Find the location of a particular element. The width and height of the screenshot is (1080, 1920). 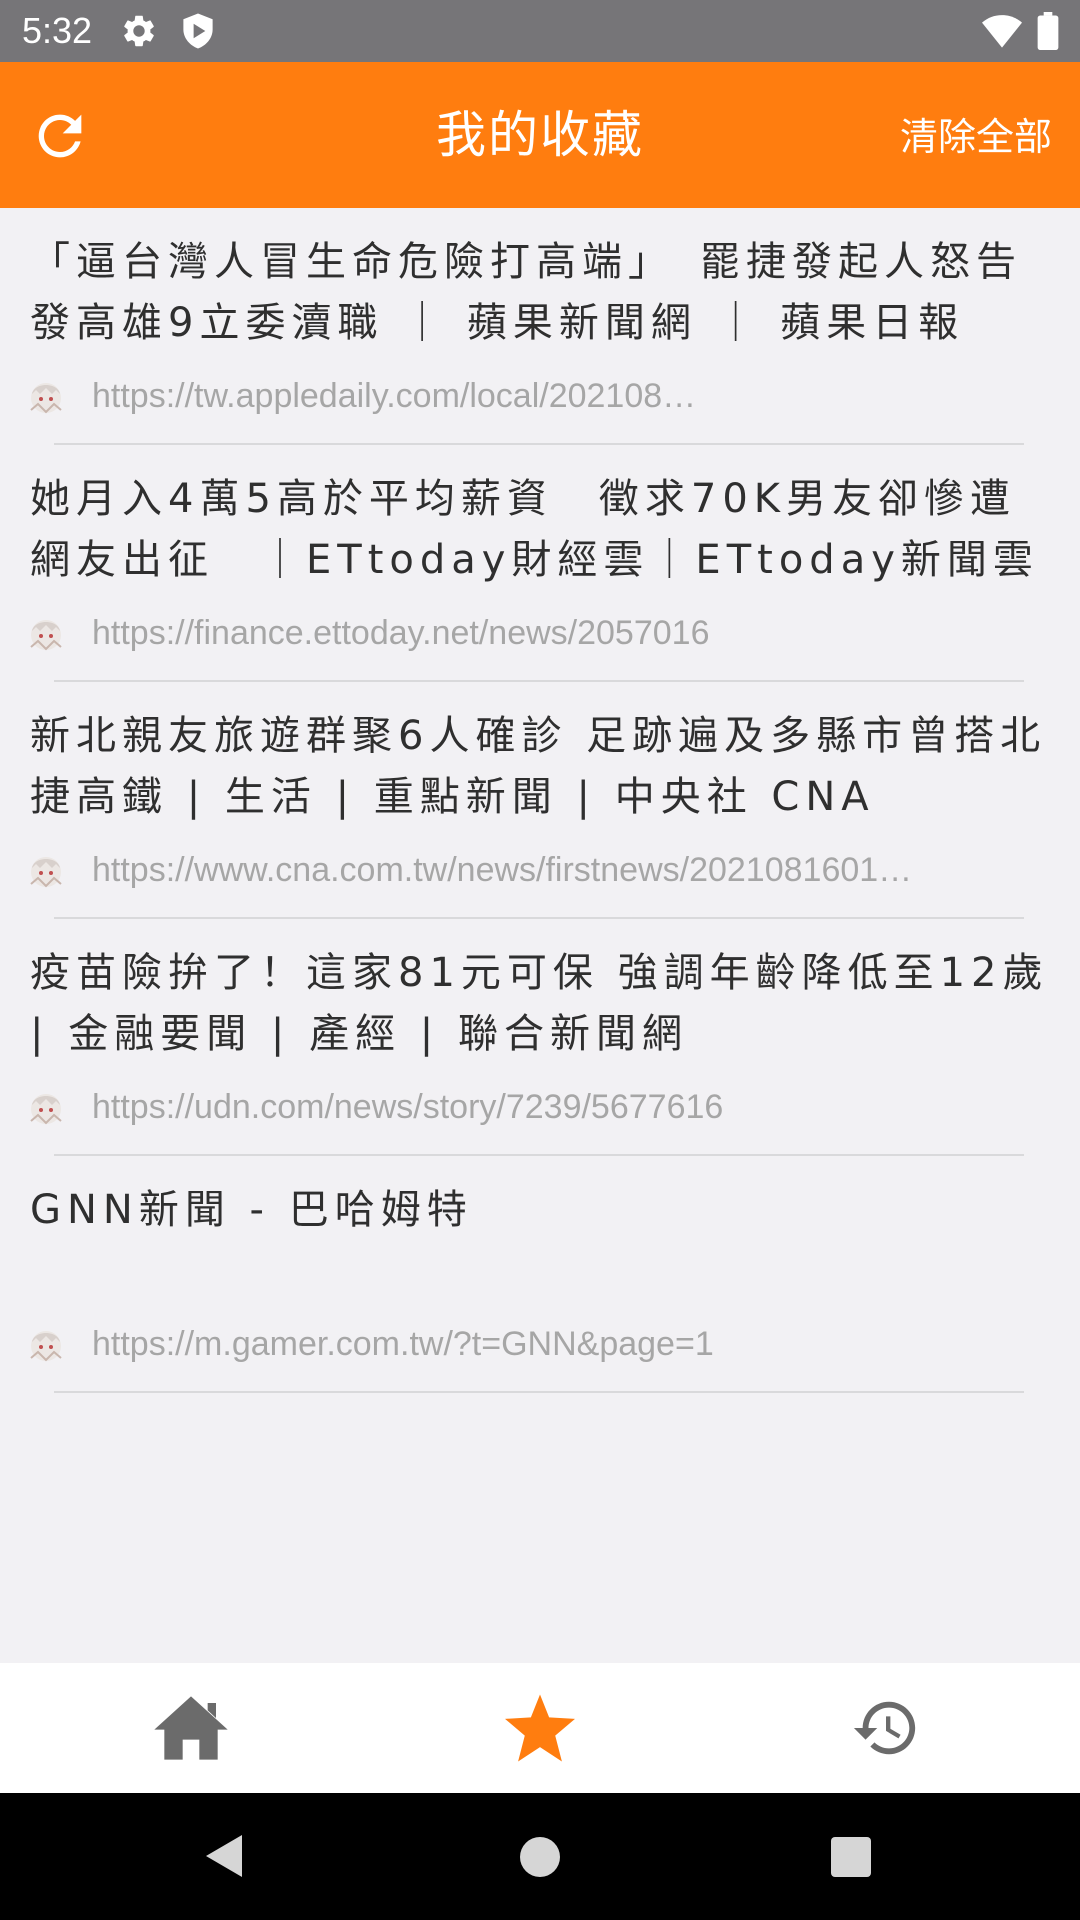

recents-icon is located at coordinates (851, 1857).